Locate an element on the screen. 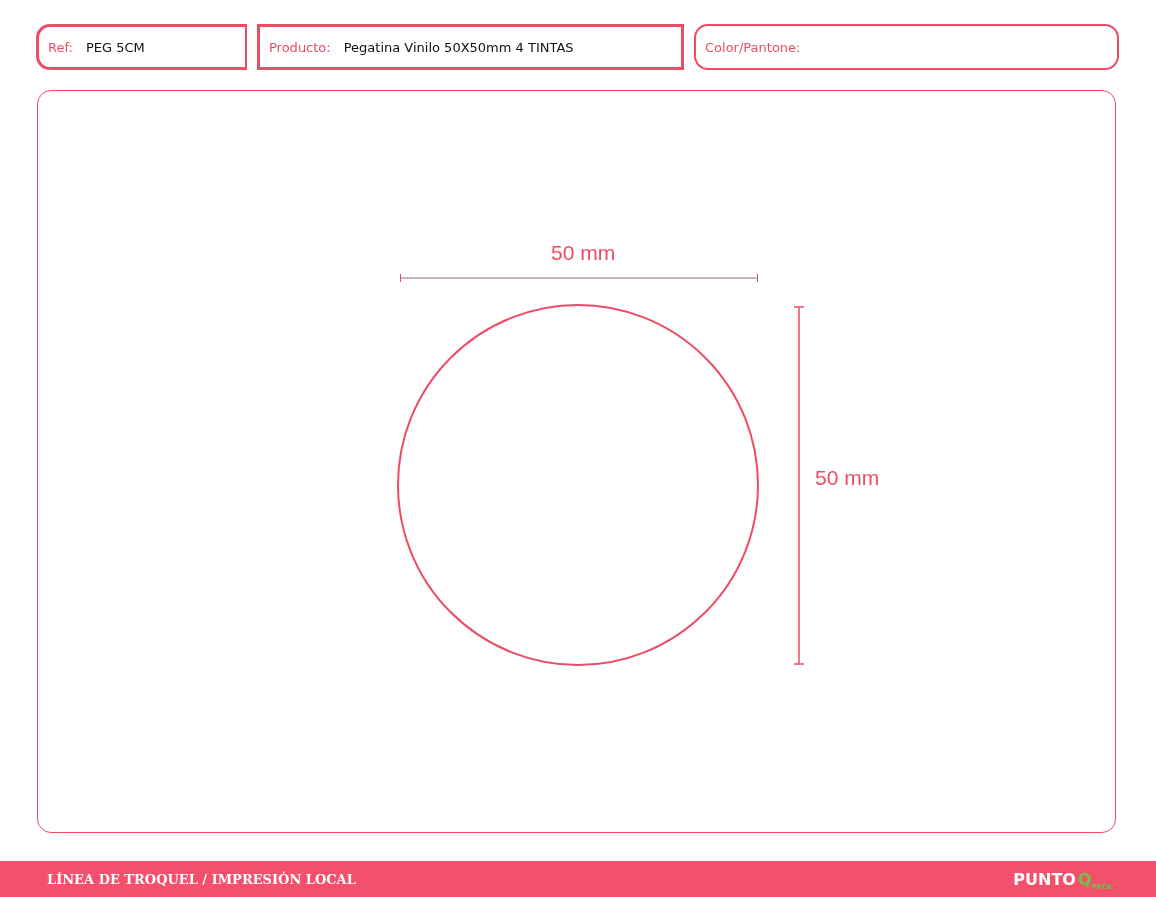 Image resolution: width=1156 pixels, height=897 pixels. footer-title: LÍNEA DE TROQUEL / IMPRESIÓN LOCAL is located at coordinates (201, 879).